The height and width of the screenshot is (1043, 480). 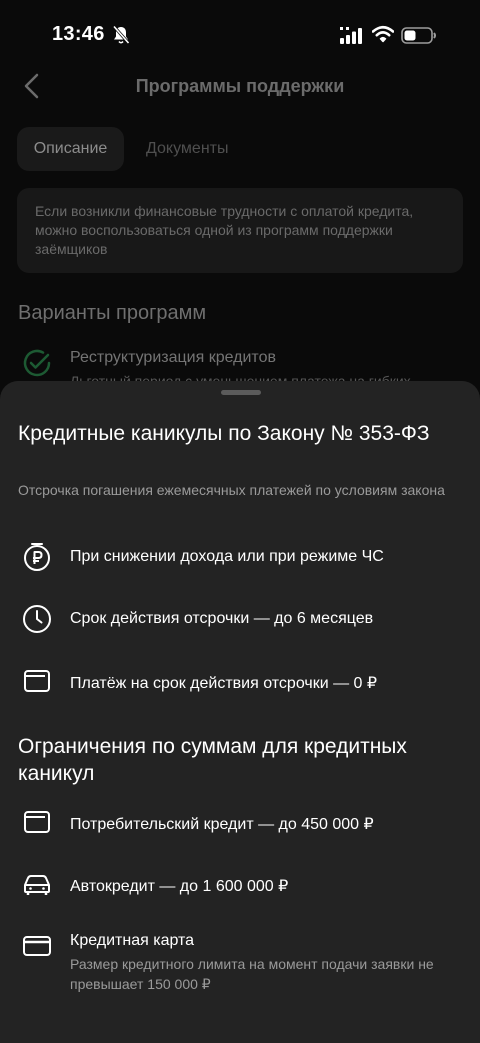 I want to click on limit-text: Кредитная карта, so click(x=132, y=940).